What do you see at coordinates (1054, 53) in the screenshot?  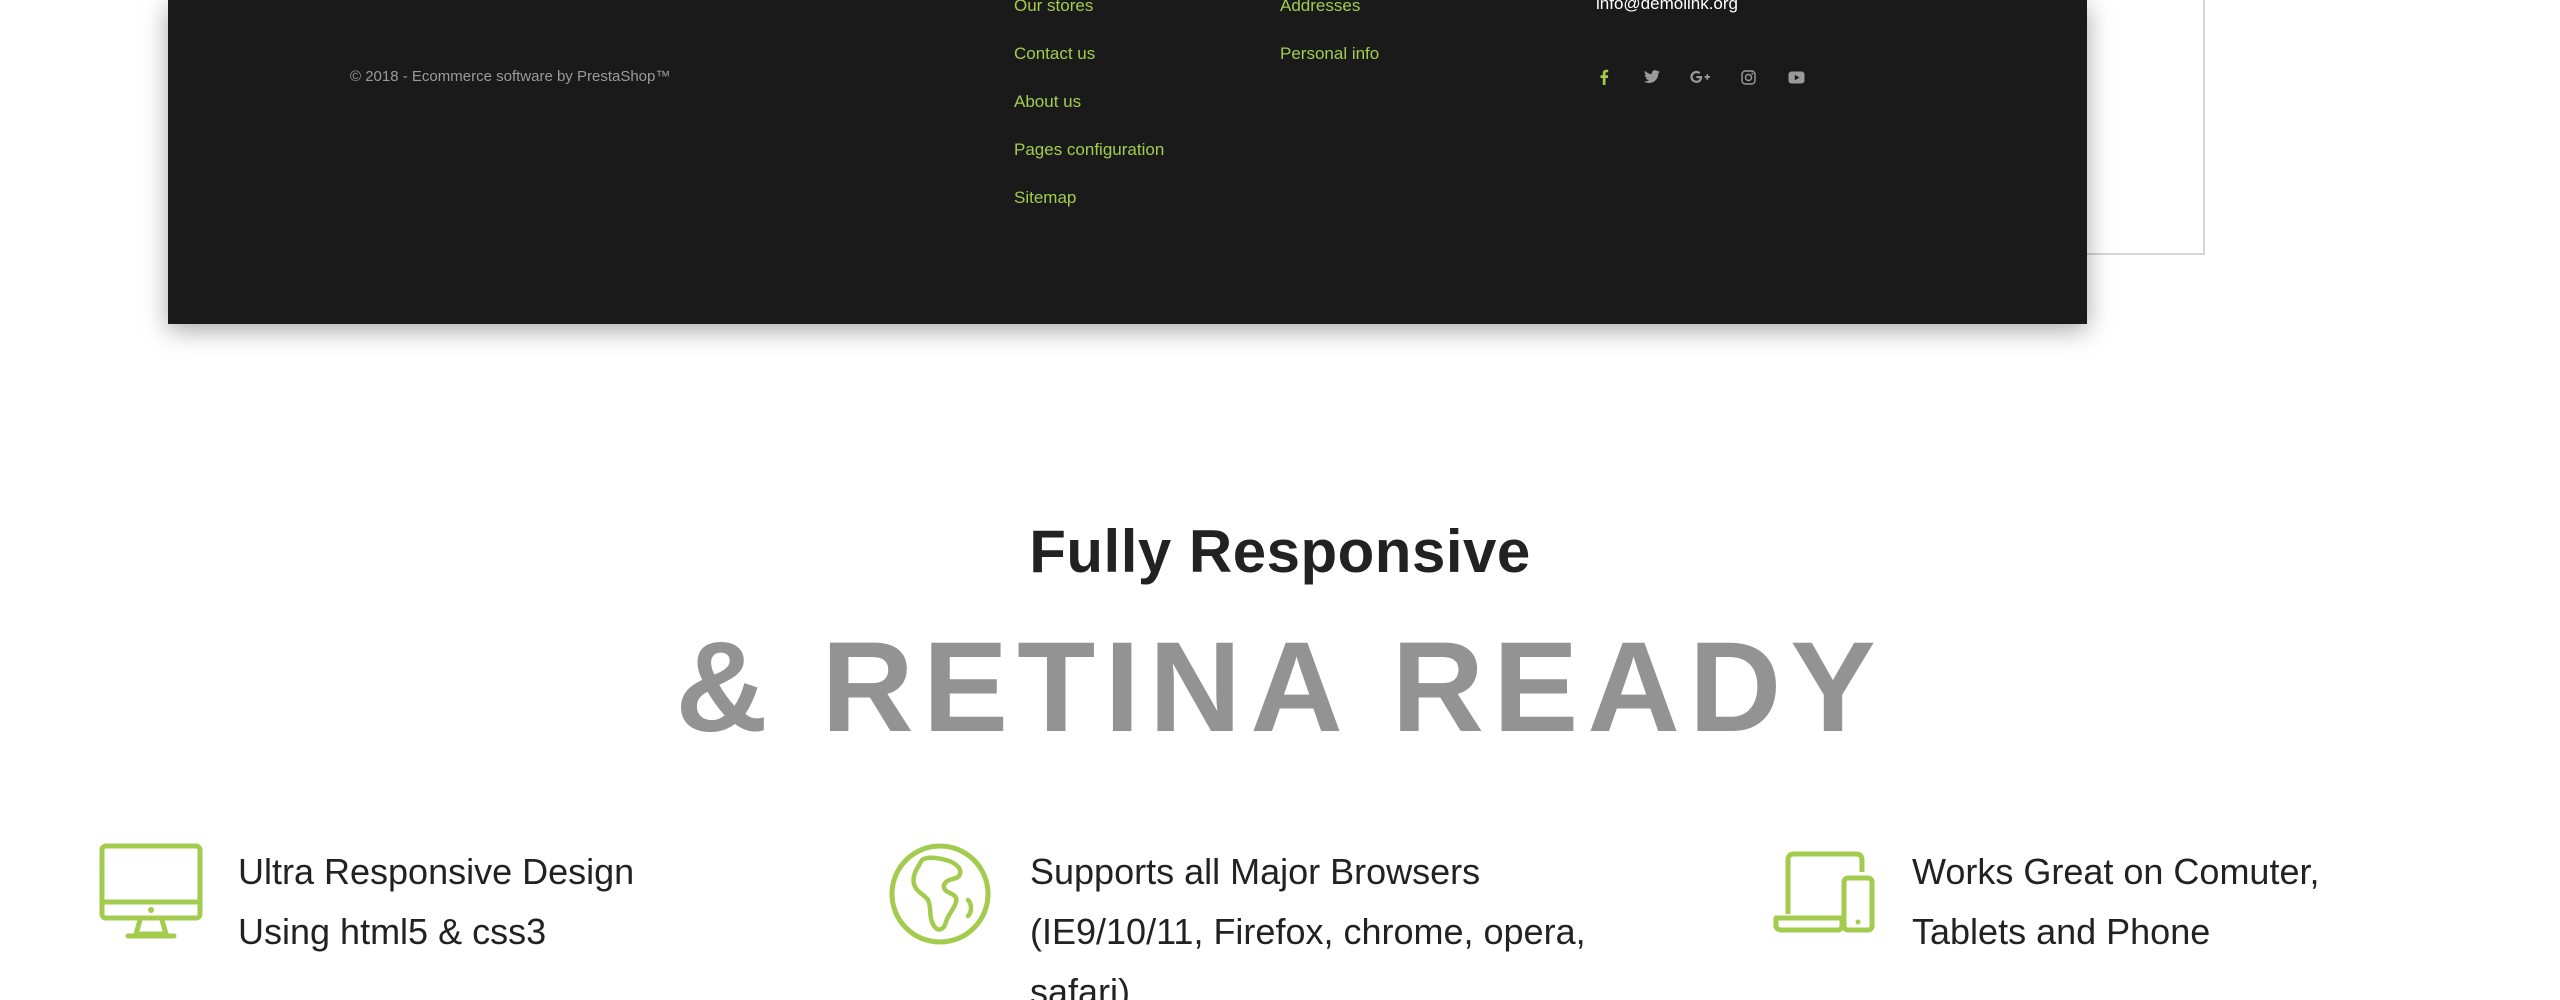 I see `footer-link-contact-us: Contact us` at bounding box center [1054, 53].